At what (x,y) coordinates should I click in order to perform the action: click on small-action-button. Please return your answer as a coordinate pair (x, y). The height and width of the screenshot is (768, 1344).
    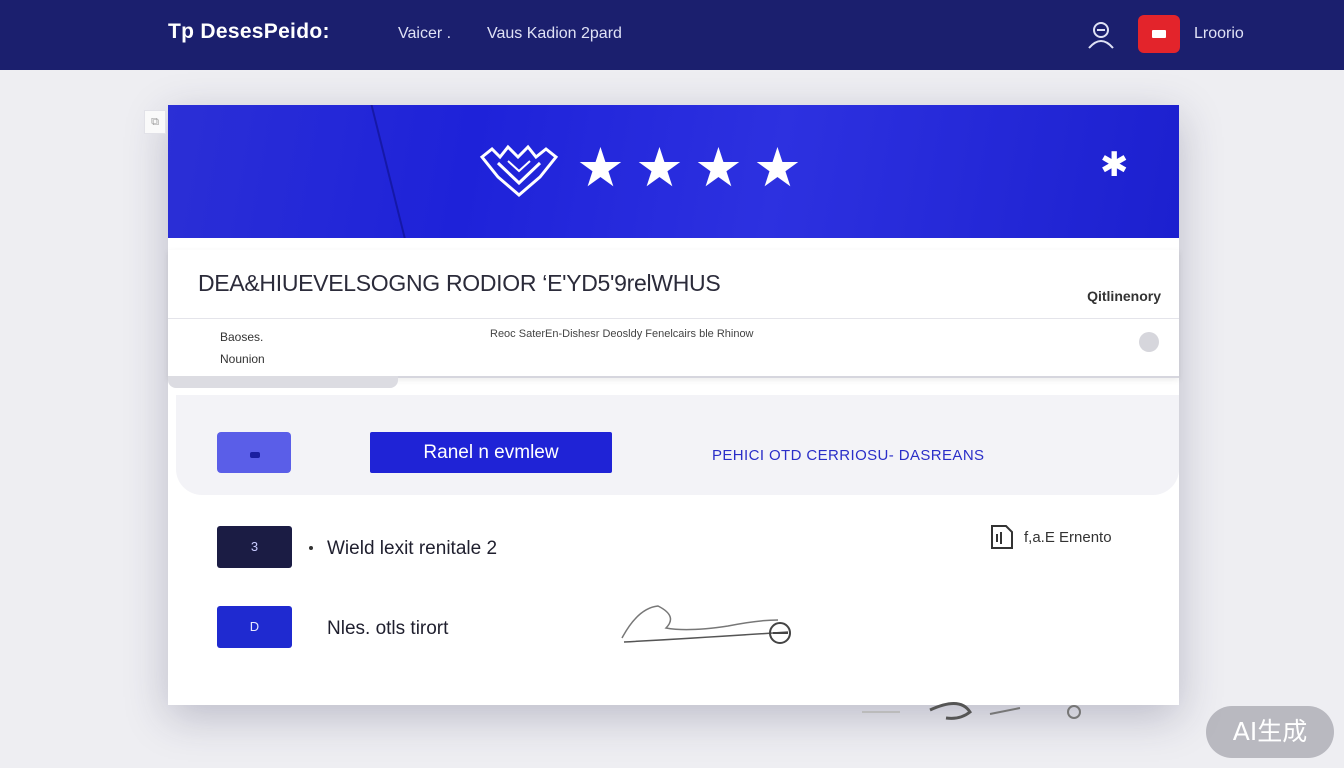
    Looking at the image, I should click on (254, 452).